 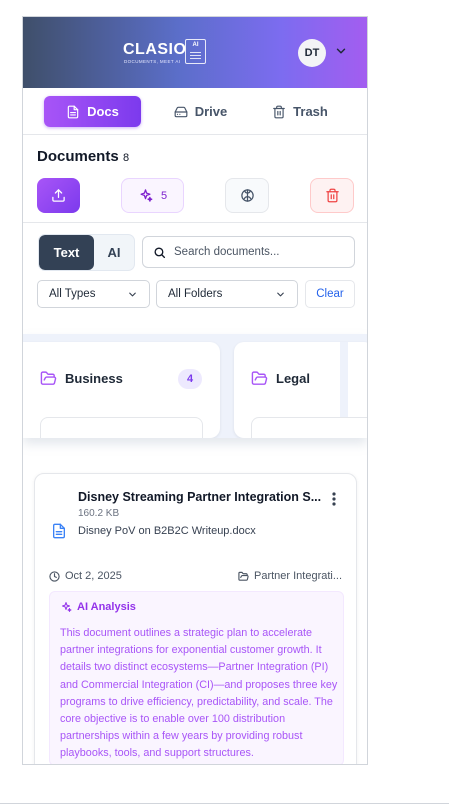 What do you see at coordinates (103, 111) in the screenshot?
I see `tab-docs-label: Docs` at bounding box center [103, 111].